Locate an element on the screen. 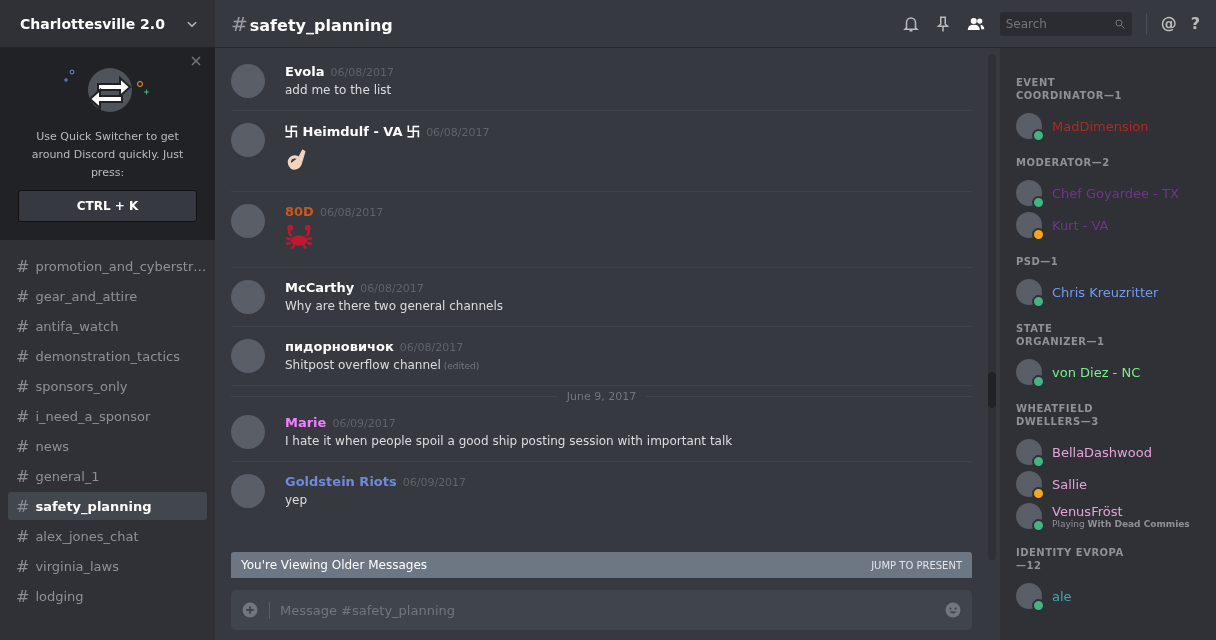 Image resolution: width=1216 pixels, height=640 pixels. search-icon is located at coordinates (1119, 23).